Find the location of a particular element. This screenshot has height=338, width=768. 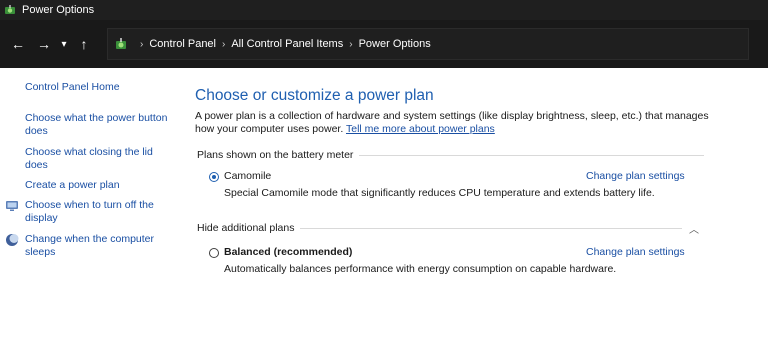

plan-camomile-radio is located at coordinates (214, 177).